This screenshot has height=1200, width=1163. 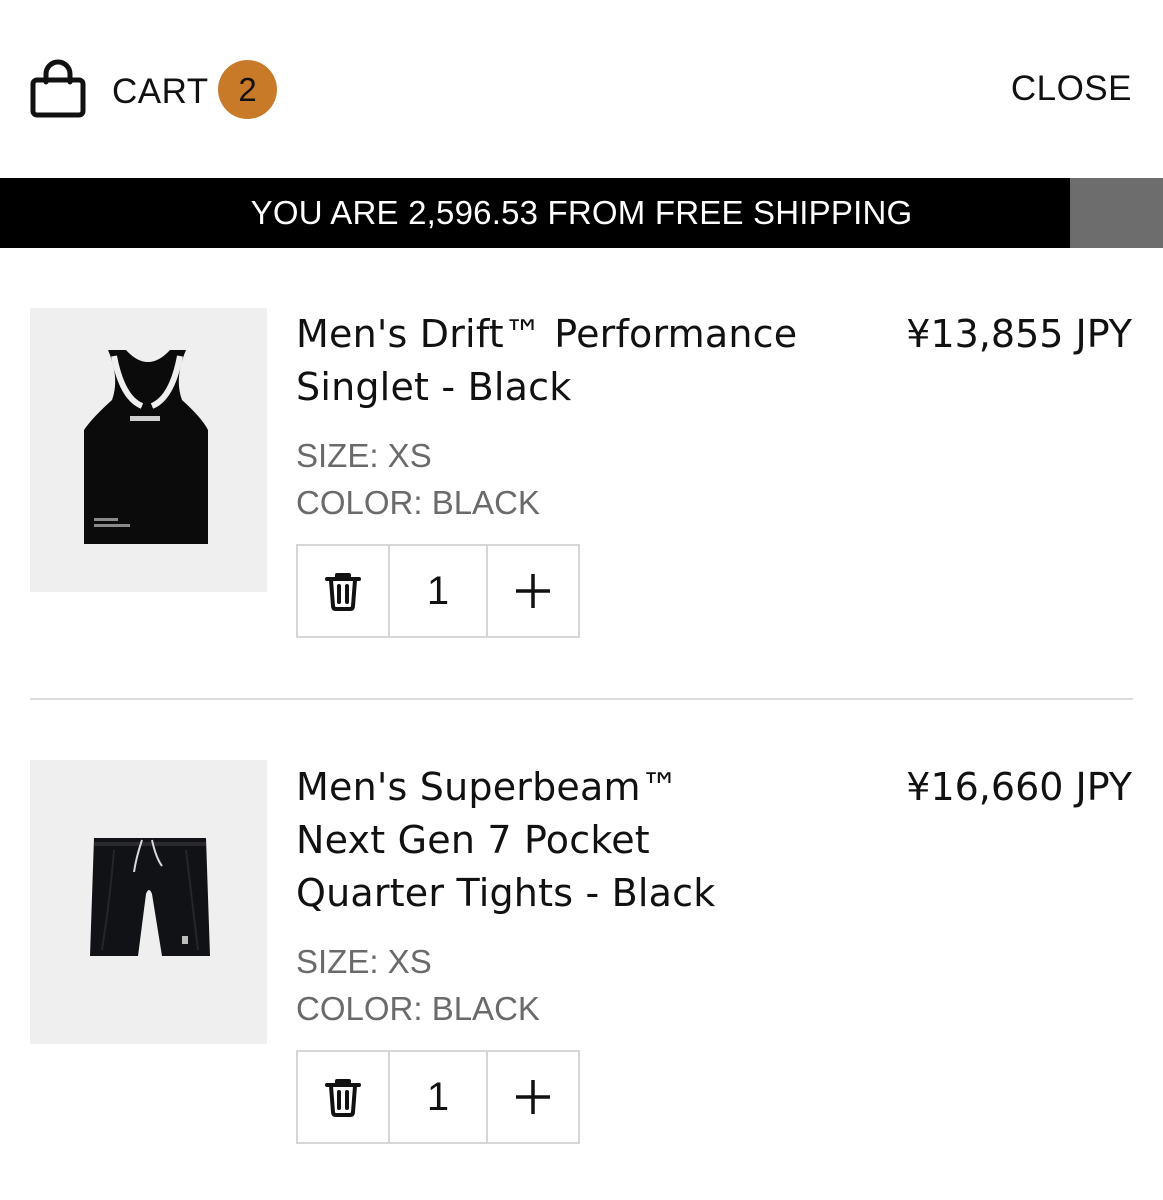 What do you see at coordinates (150, 897) in the screenshot?
I see `tights-image` at bounding box center [150, 897].